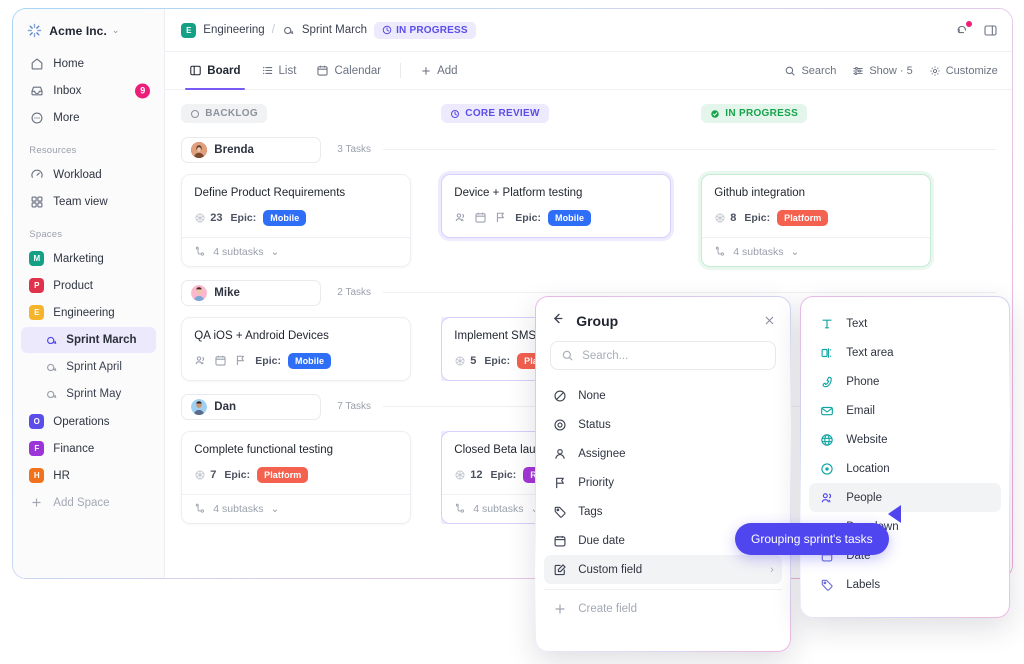 The width and height of the screenshot is (1024, 664). Describe the element at coordinates (663, 424) in the screenshot. I see `group-option-status: Status` at that location.